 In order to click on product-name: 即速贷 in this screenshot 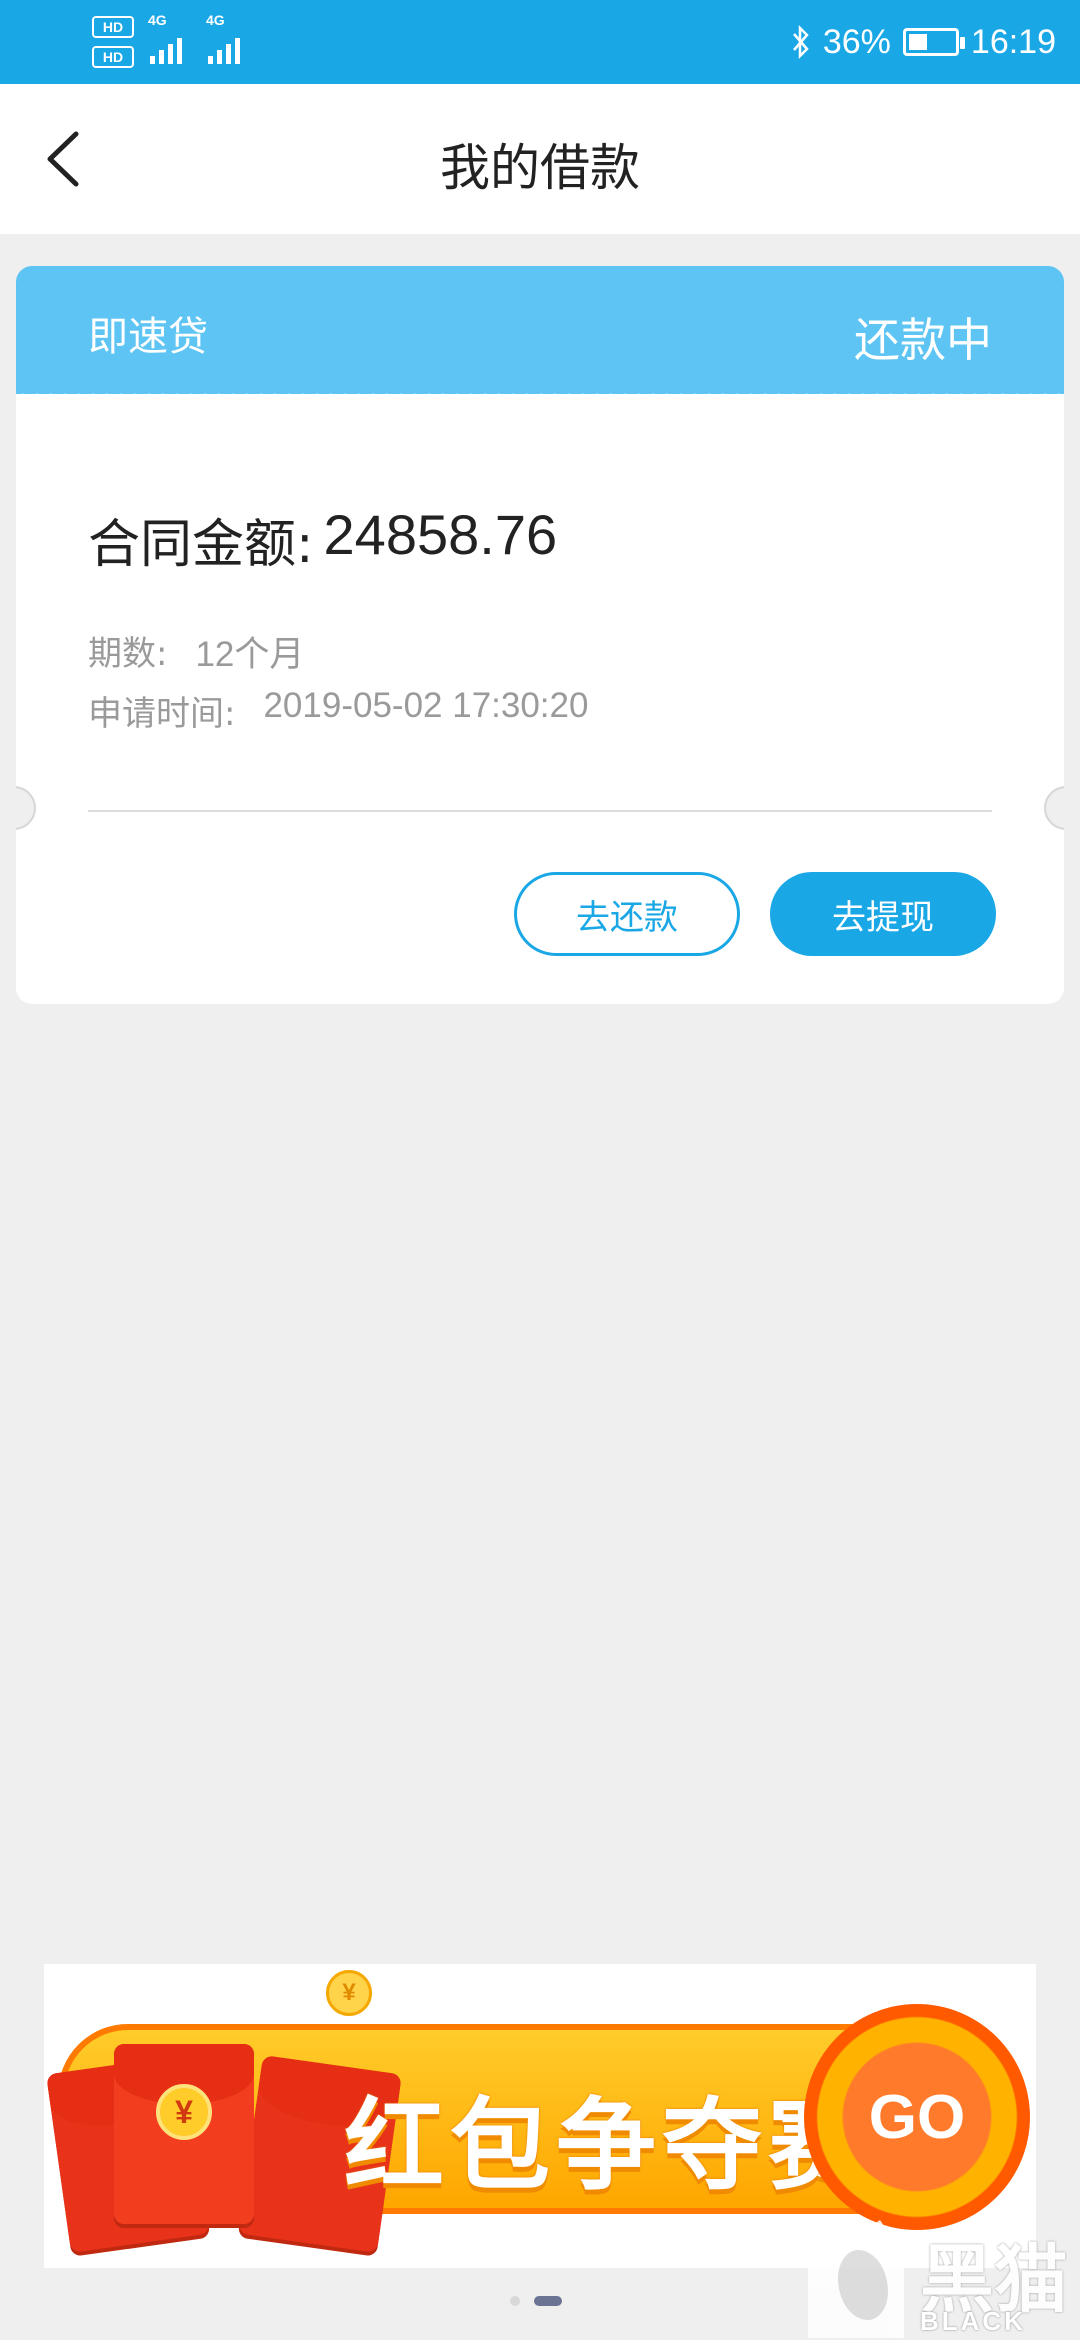, I will do `click(148, 337)`.